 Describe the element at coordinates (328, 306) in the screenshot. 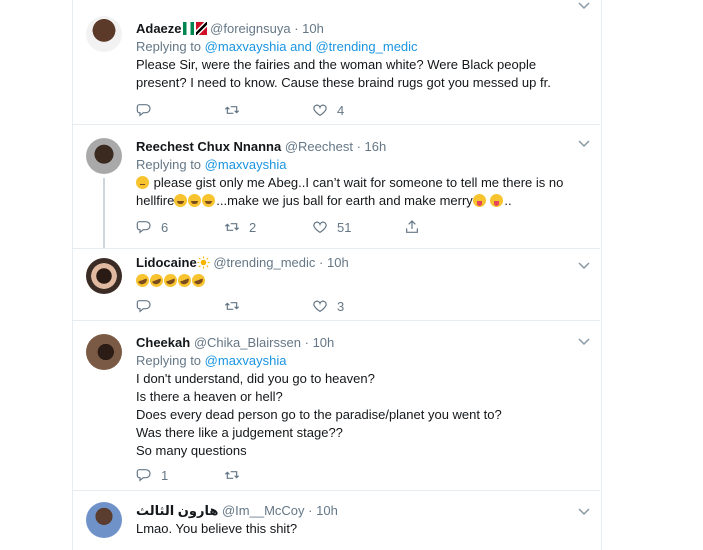

I see `like-button: 3` at that location.